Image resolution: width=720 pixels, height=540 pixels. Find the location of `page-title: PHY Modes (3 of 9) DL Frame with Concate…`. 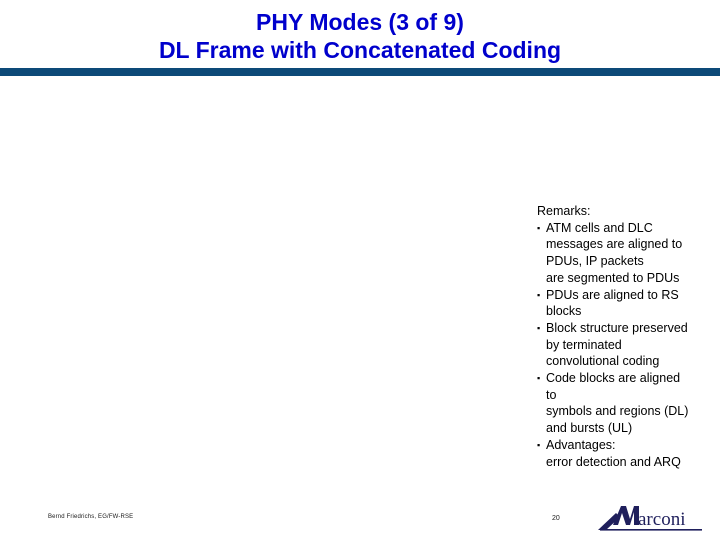

page-title: PHY Modes (3 of 9) DL Frame with Concate… is located at coordinates (360, 36).